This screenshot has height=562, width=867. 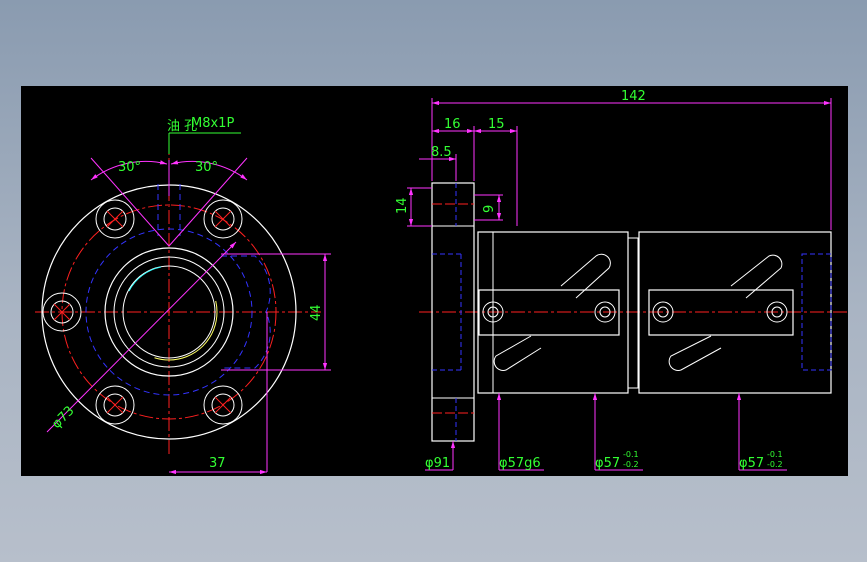 What do you see at coordinates (437, 463) in the screenshot?
I see `flange-dia-label: φ91` at bounding box center [437, 463].